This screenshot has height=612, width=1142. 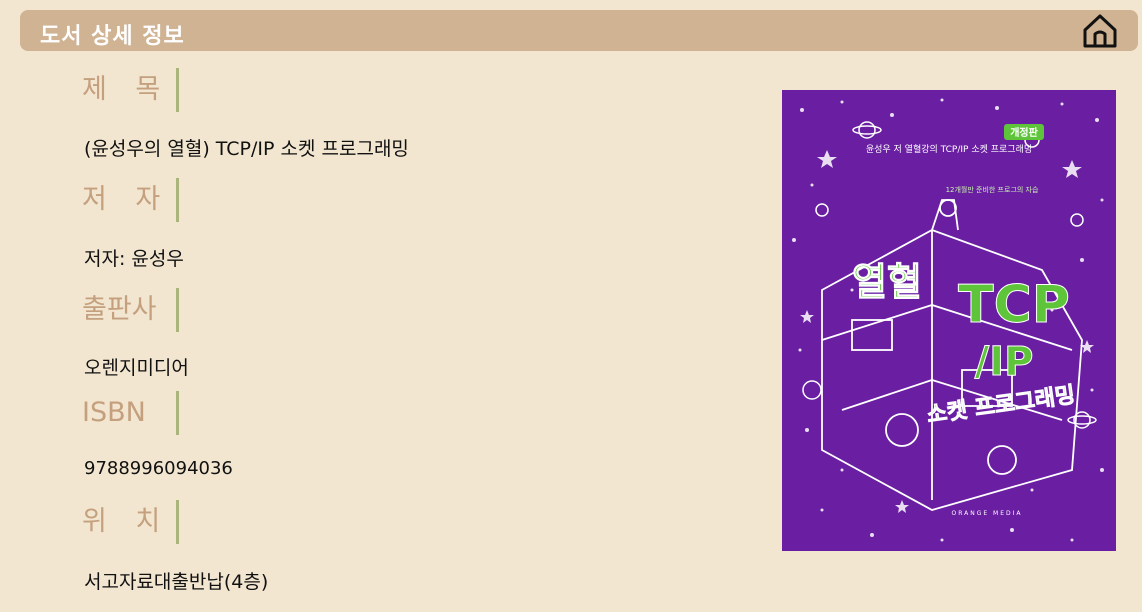 What do you see at coordinates (130, 90) in the screenshot?
I see `field-label-title: 제 목` at bounding box center [130, 90].